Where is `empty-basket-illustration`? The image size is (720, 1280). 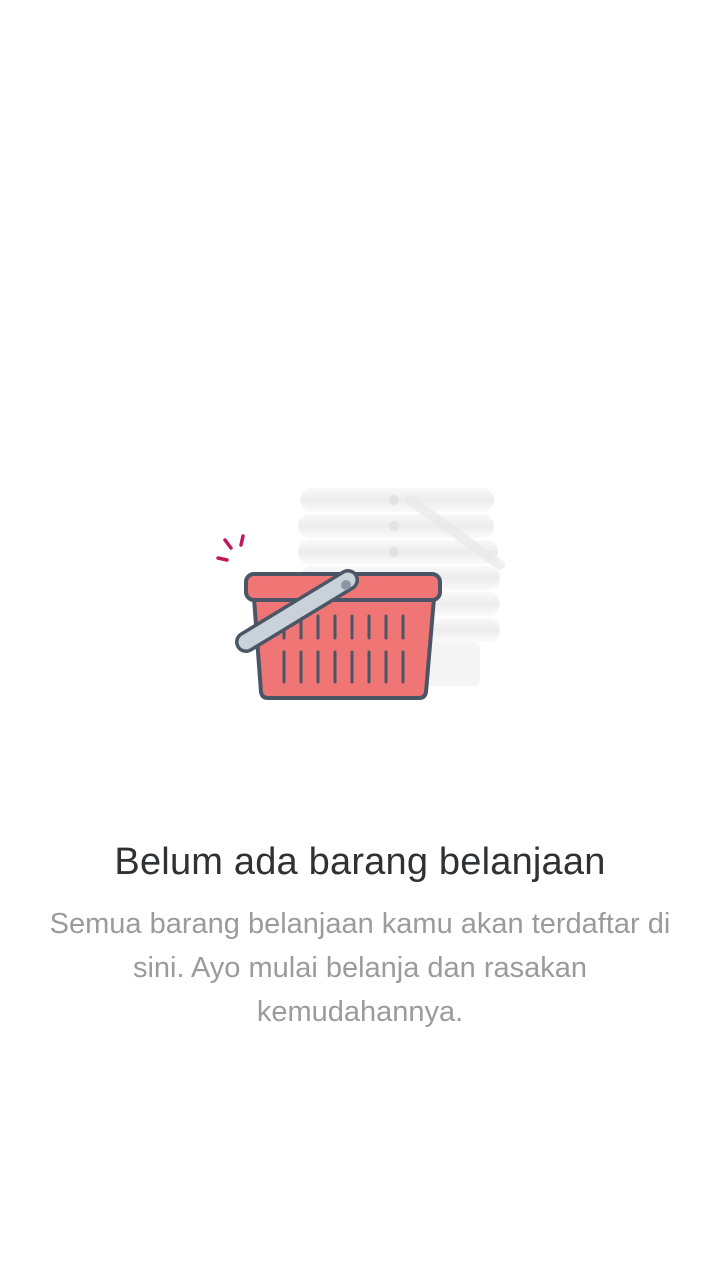 empty-basket-illustration is located at coordinates (360, 595).